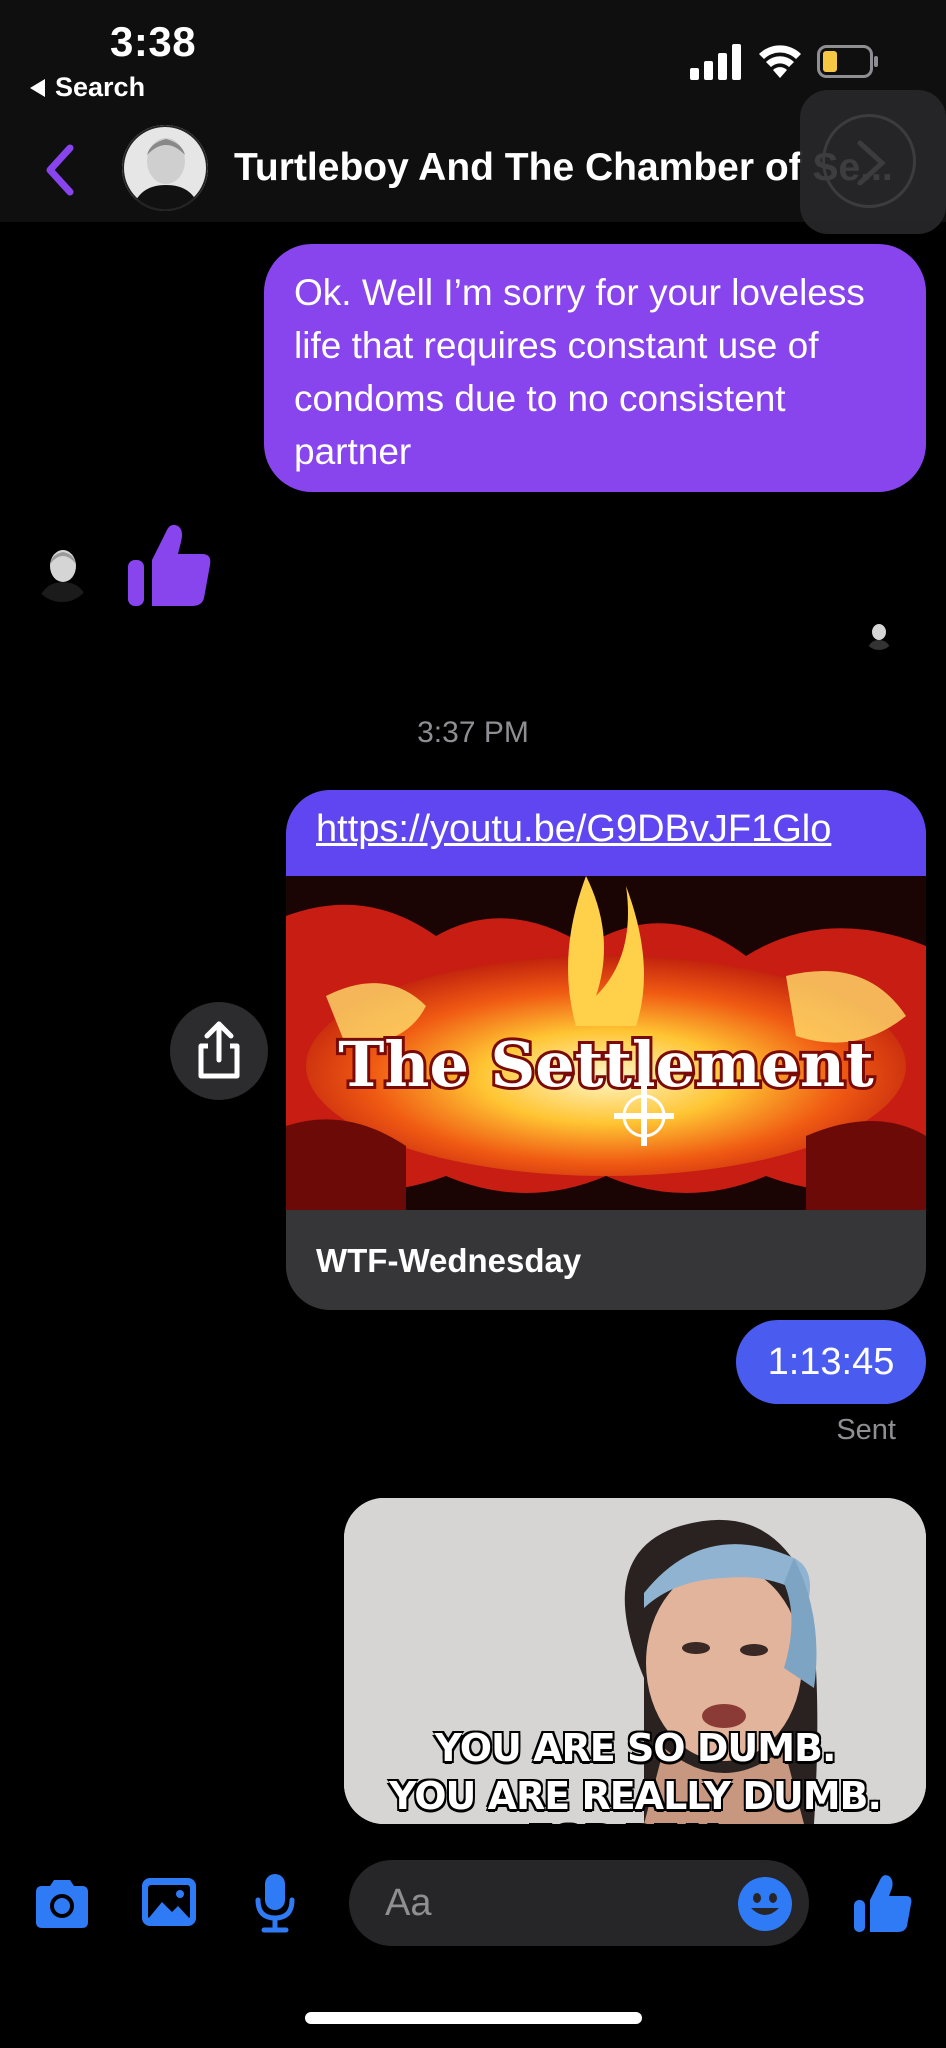  I want to click on thumbs-up-sticker, so click(169, 564).